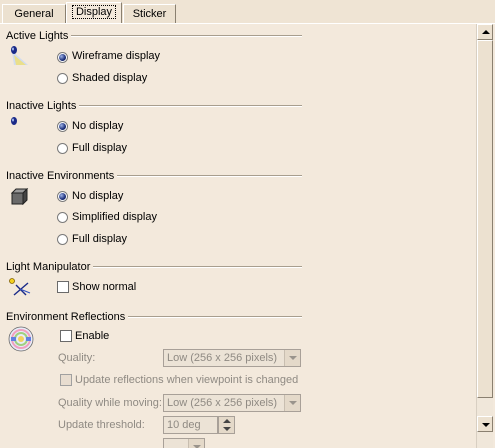  I want to click on tab-sticker: Sticker, so click(149, 13).